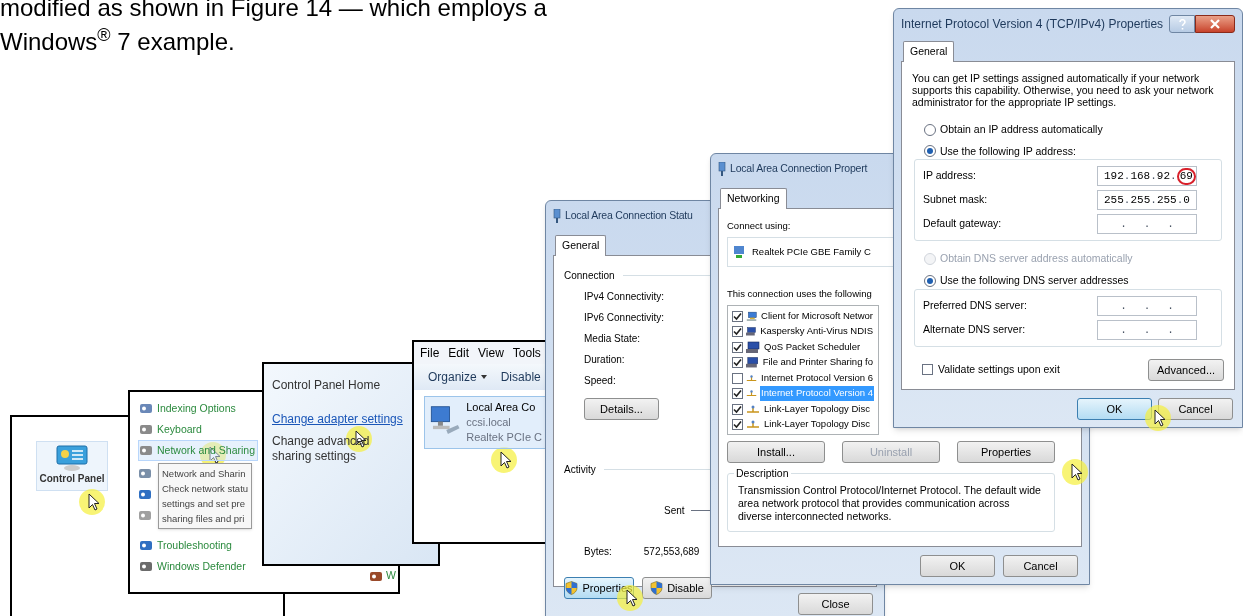 The height and width of the screenshot is (616, 1243). Describe the element at coordinates (949, 176) in the screenshot. I see `field-label: IP address:` at that location.